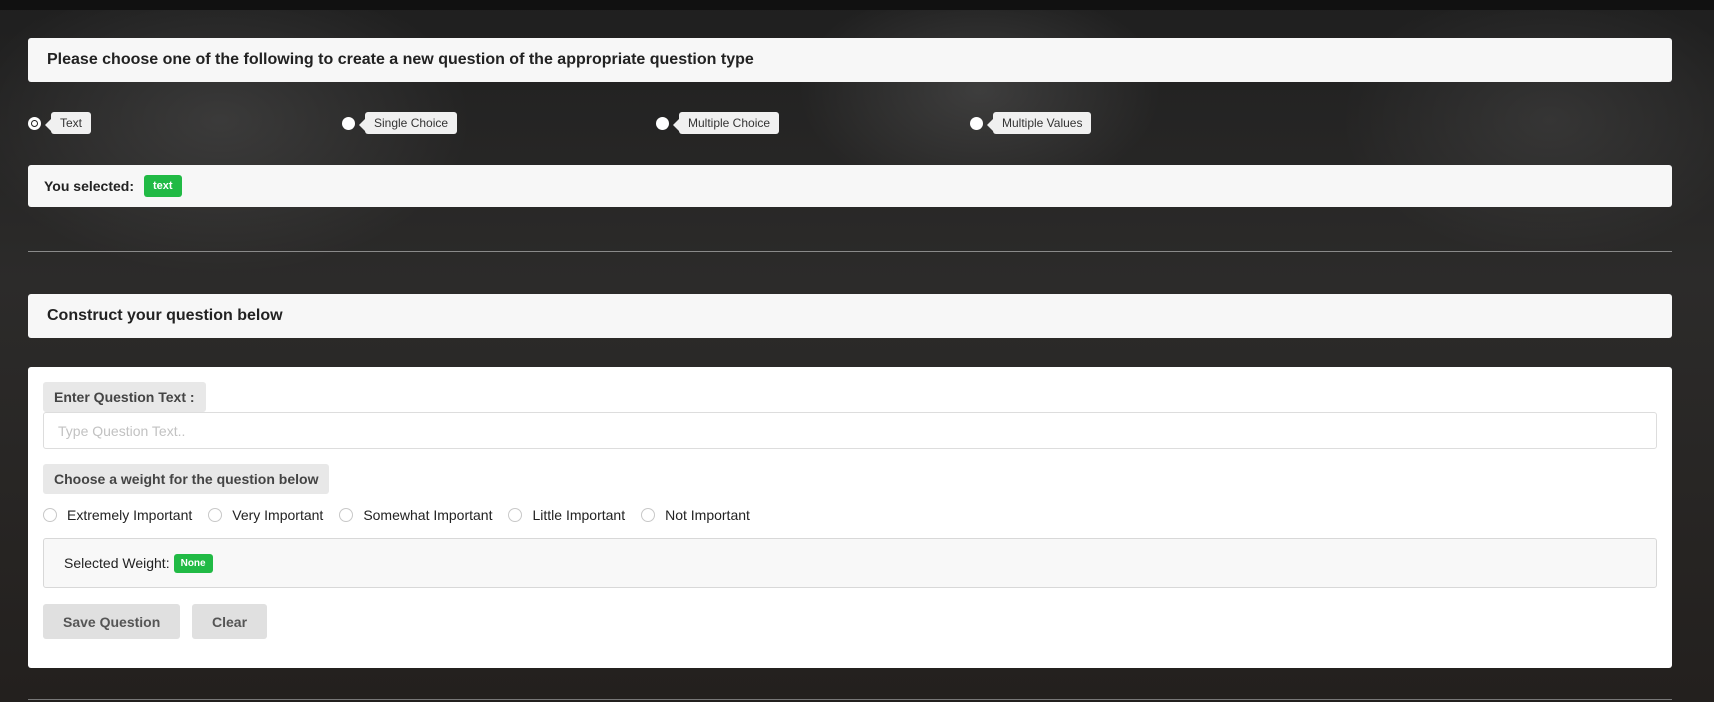  I want to click on selected-weight-label: Selected Weight:, so click(117, 563).